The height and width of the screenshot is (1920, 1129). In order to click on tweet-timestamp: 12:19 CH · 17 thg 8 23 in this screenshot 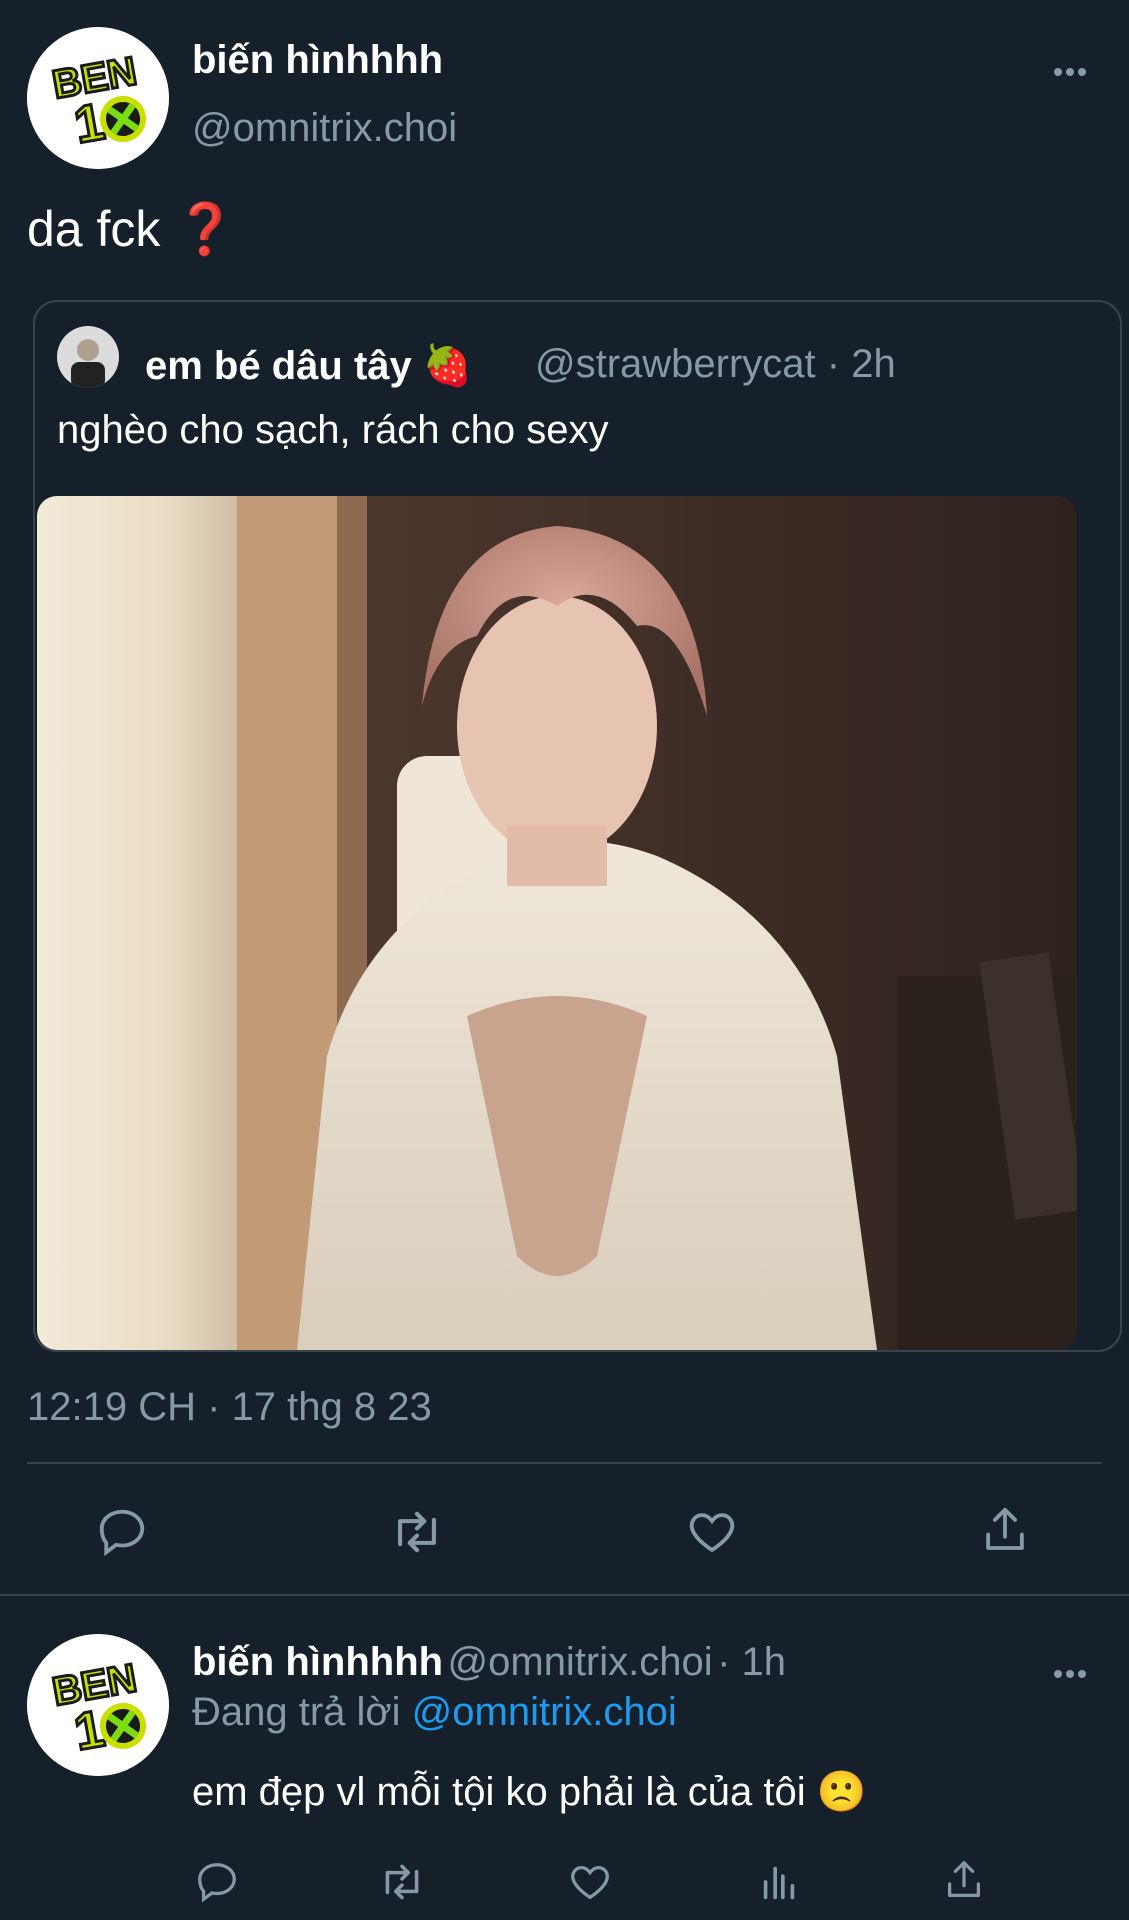, I will do `click(229, 1407)`.